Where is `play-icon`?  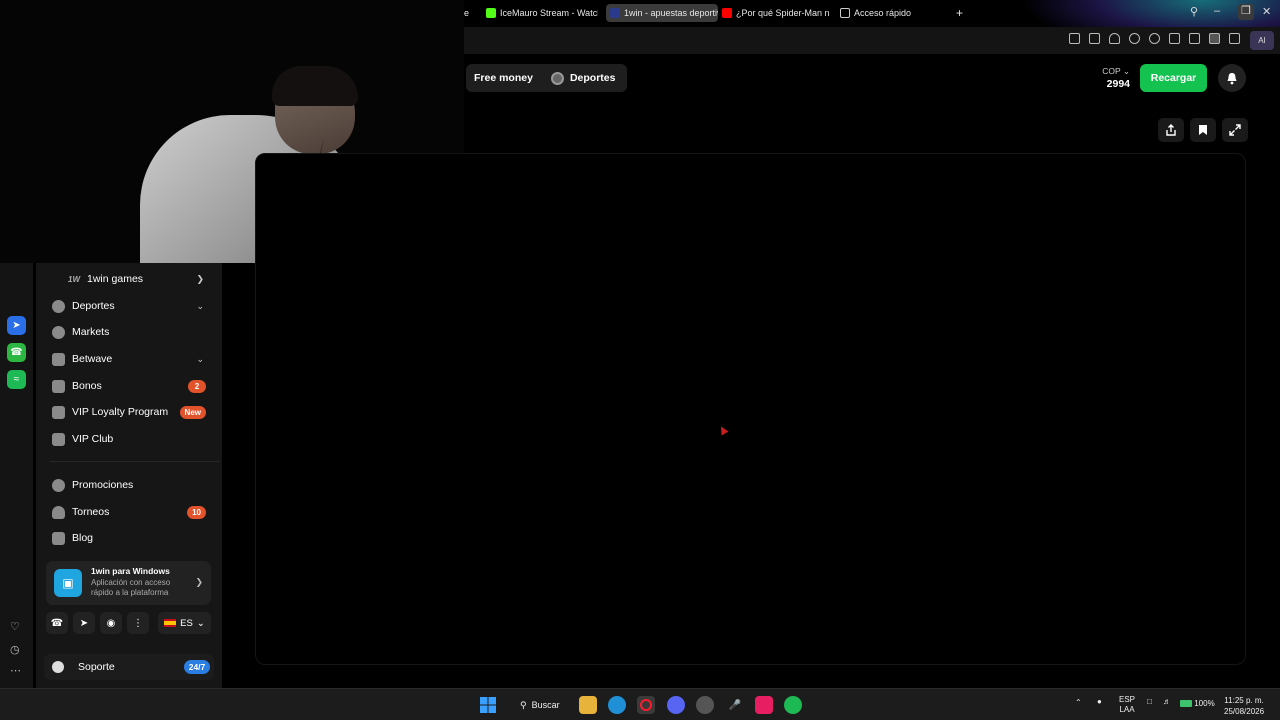
play-icon is located at coordinates (1134, 38).